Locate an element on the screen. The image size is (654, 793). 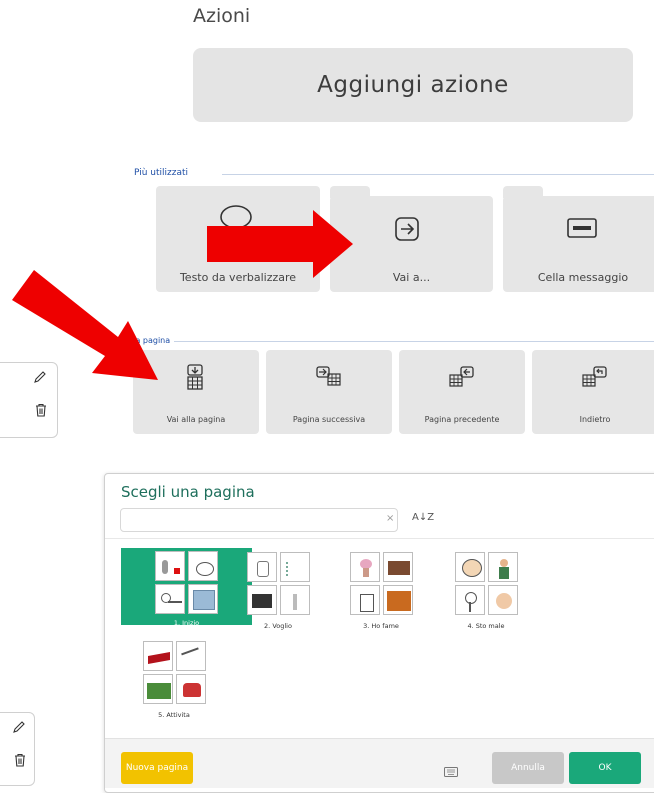
page-tile-ho-fame: 3. Ho fame is located at coordinates (381, 591).